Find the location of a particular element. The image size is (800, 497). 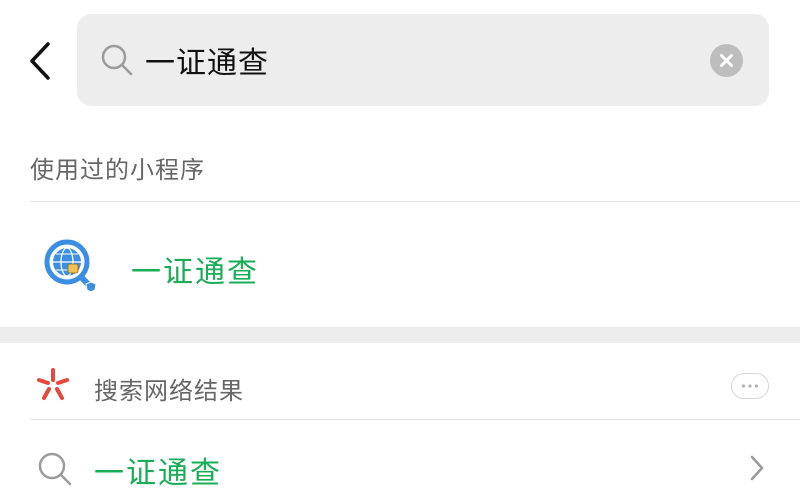

magnifier-globe-icon is located at coordinates (70, 266).